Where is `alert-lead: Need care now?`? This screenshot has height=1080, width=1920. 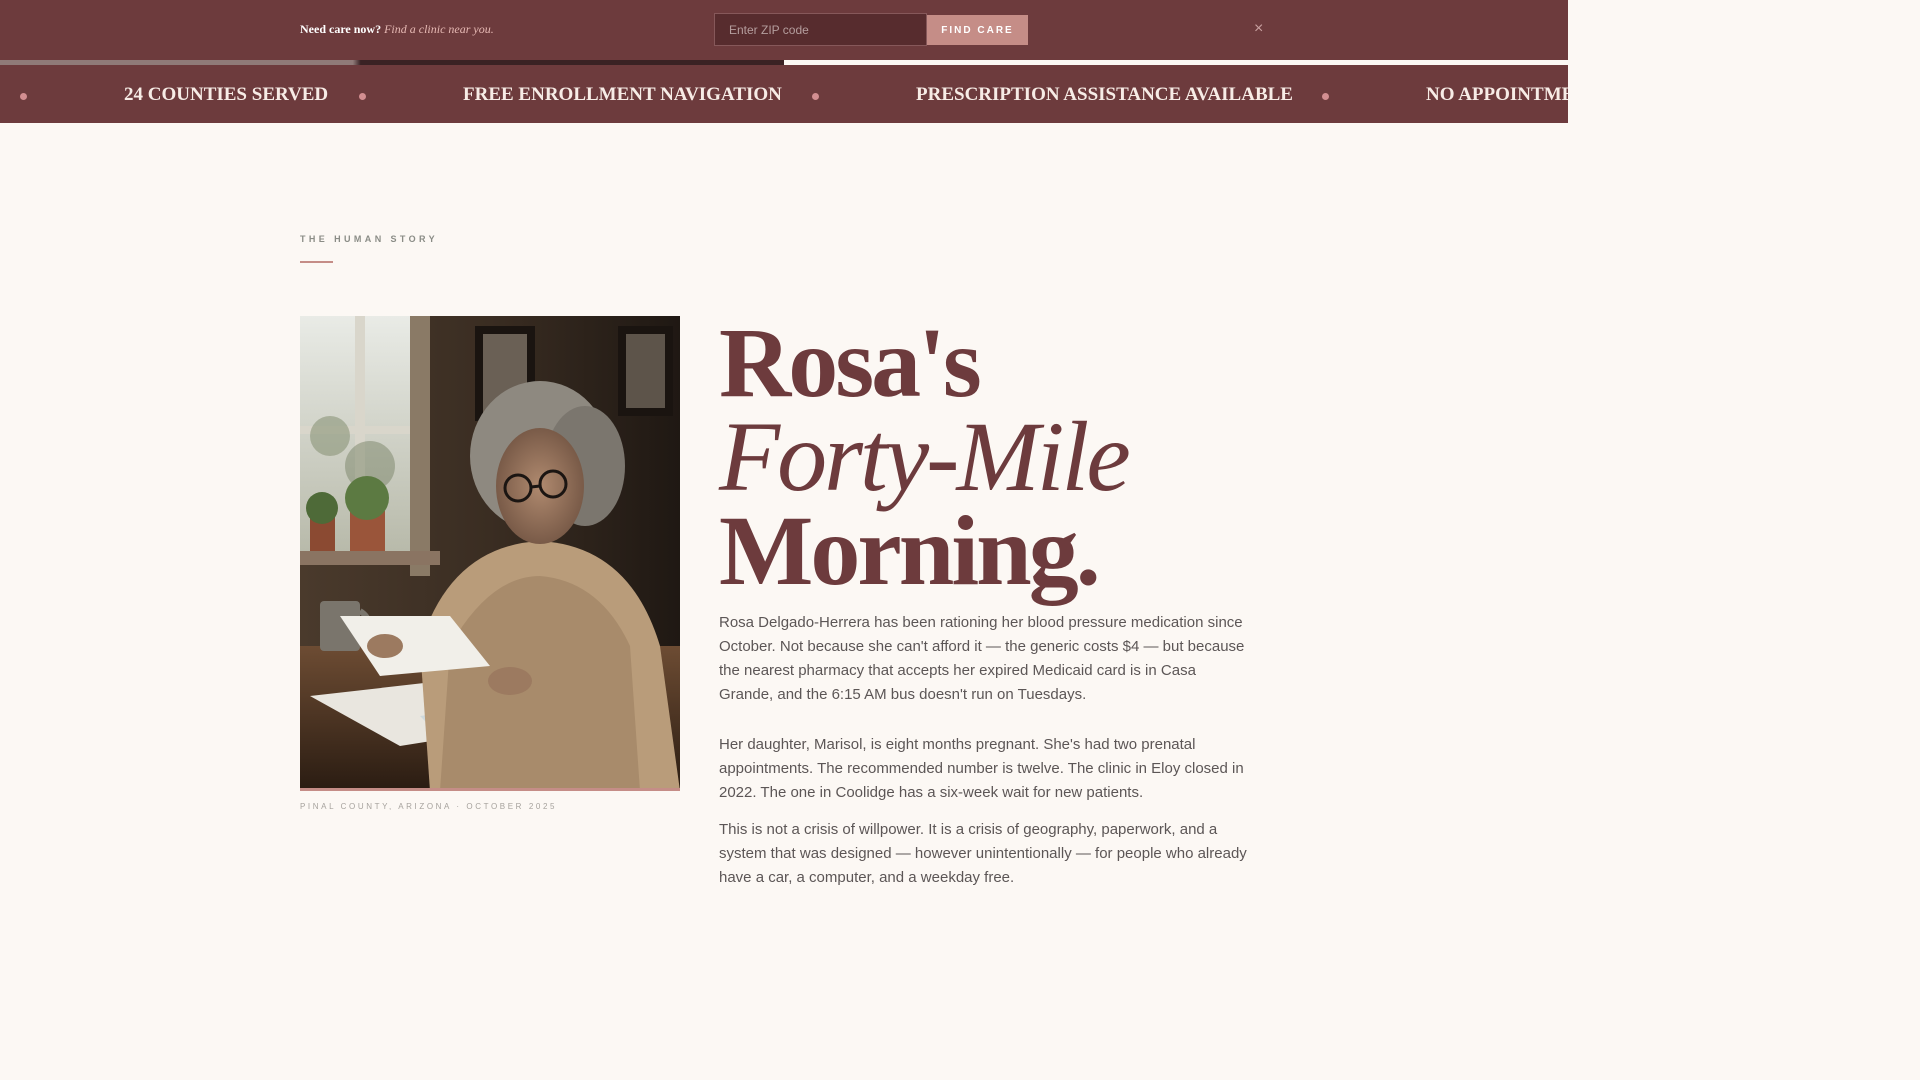 alert-lead: Need care now? is located at coordinates (341, 29).